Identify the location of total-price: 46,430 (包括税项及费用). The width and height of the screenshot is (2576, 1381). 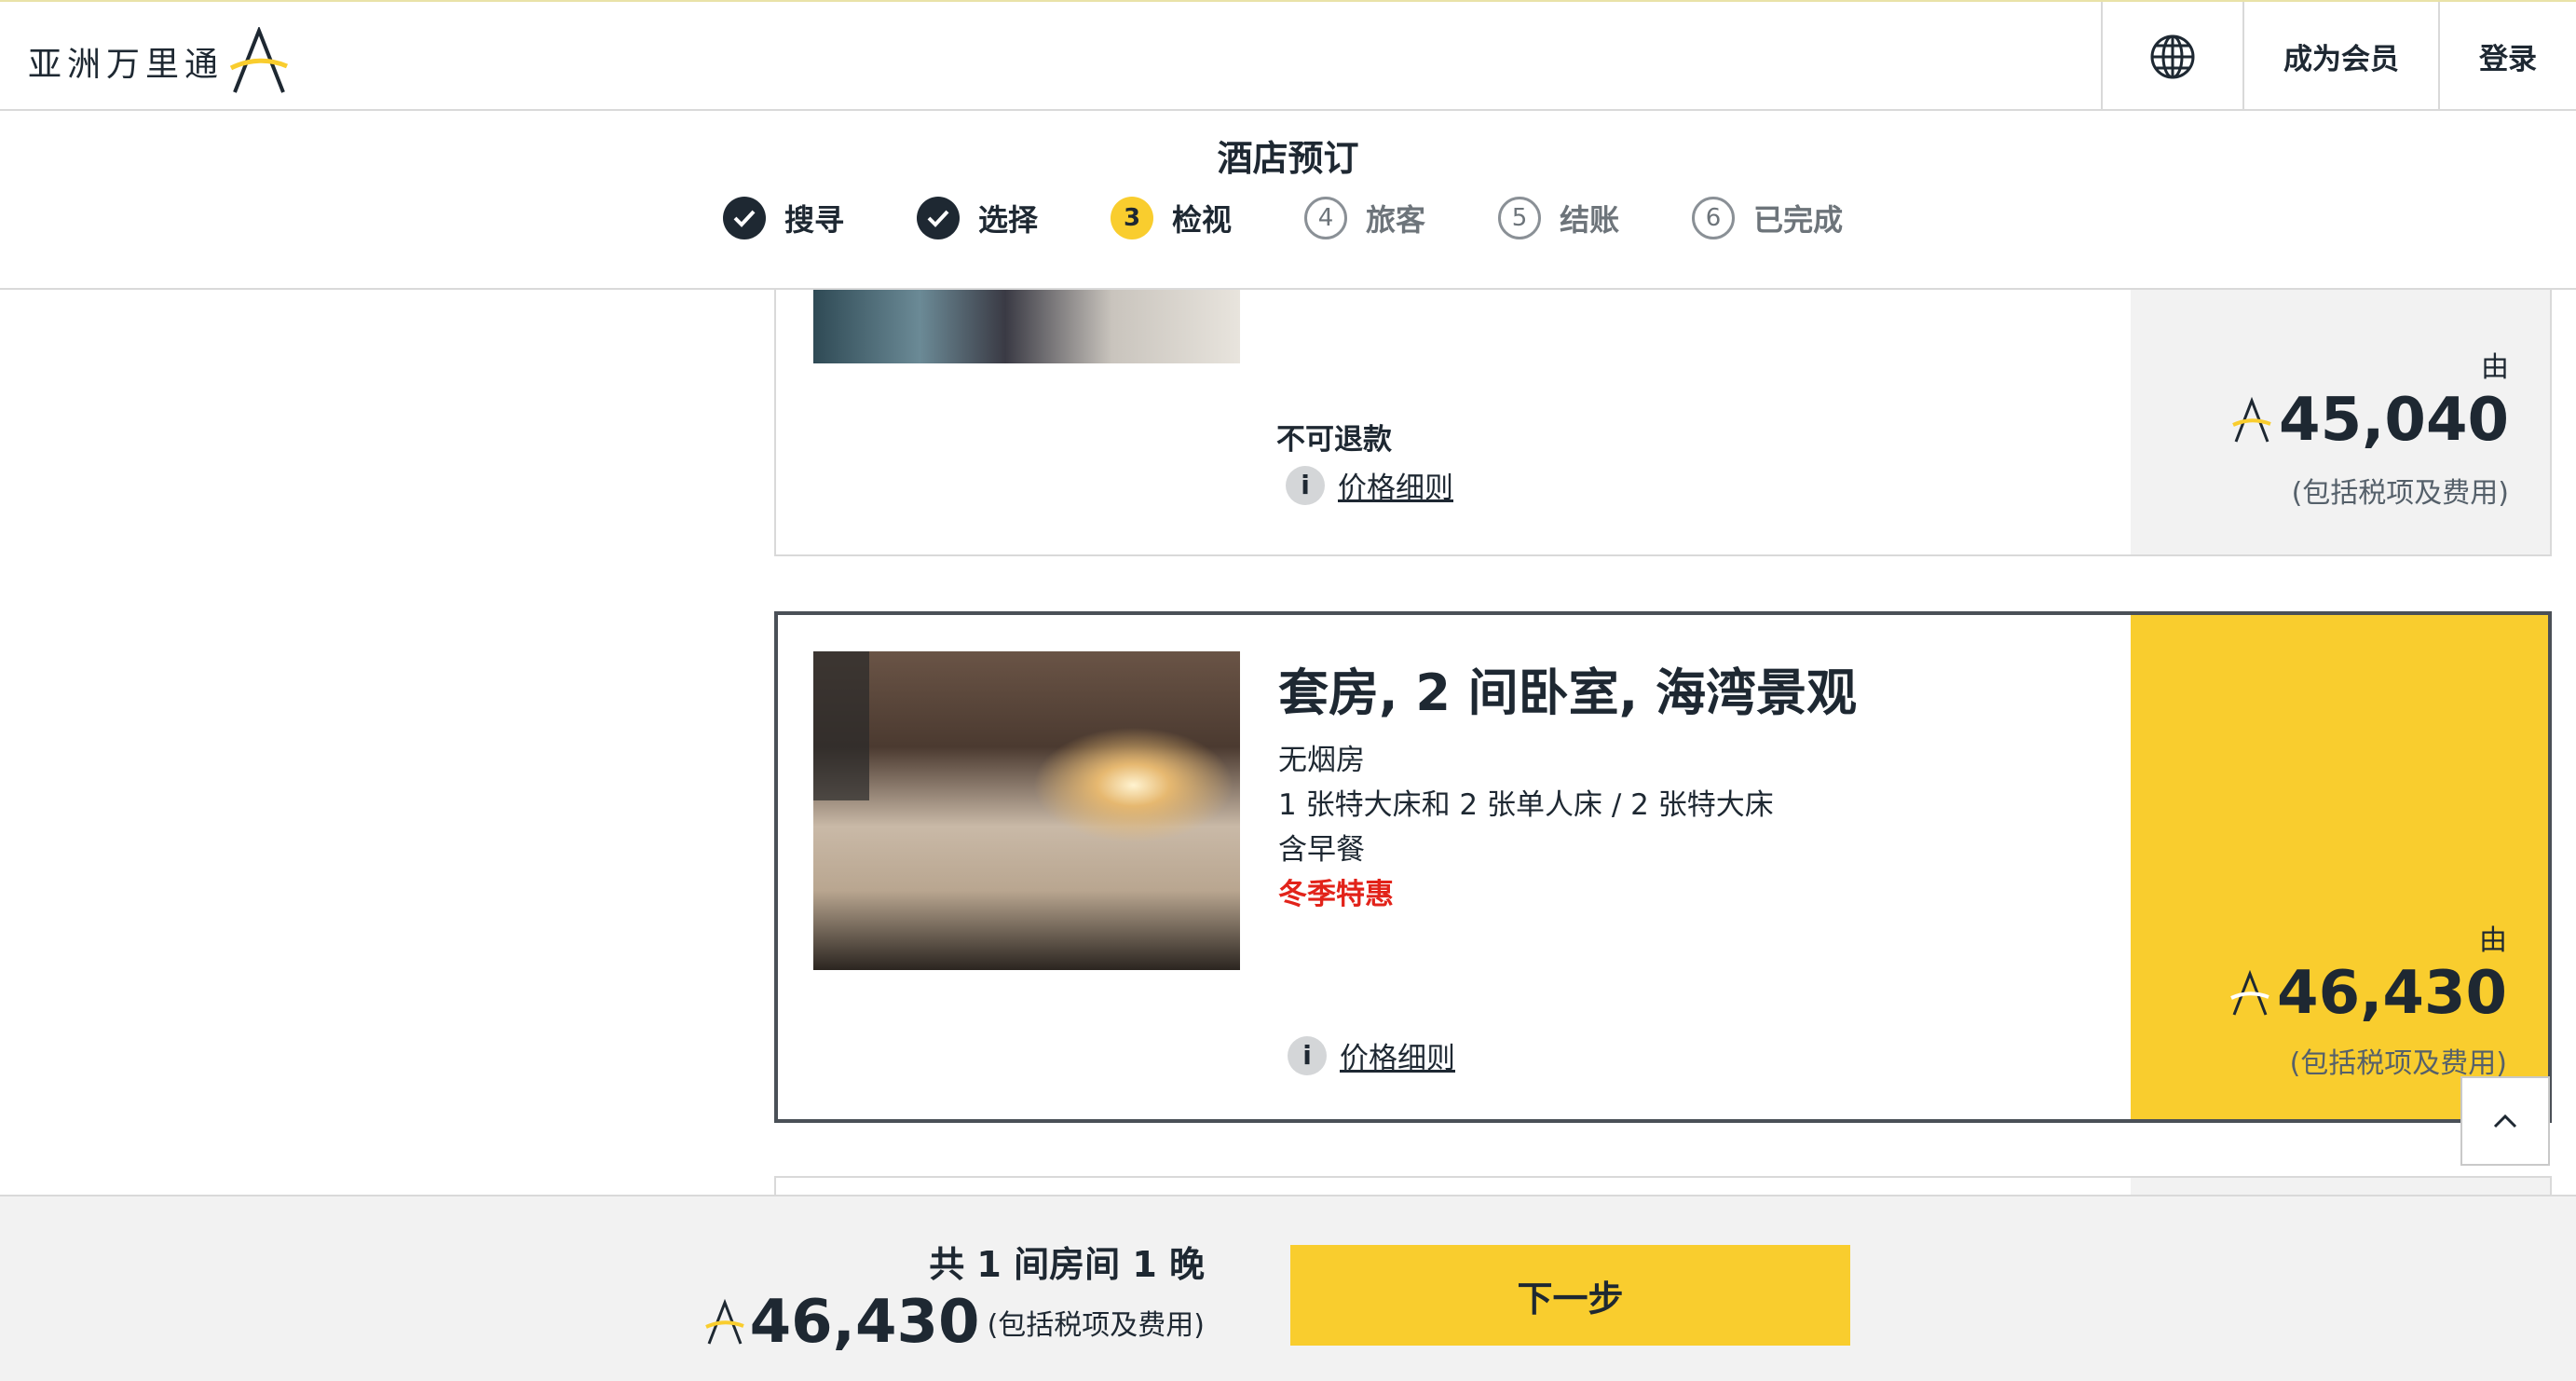
(954, 1322).